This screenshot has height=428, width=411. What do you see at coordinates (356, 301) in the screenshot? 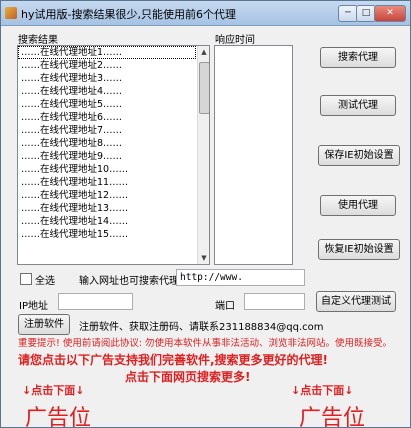
I see `custom-proxy-test-button: 自定义代理测试` at bounding box center [356, 301].